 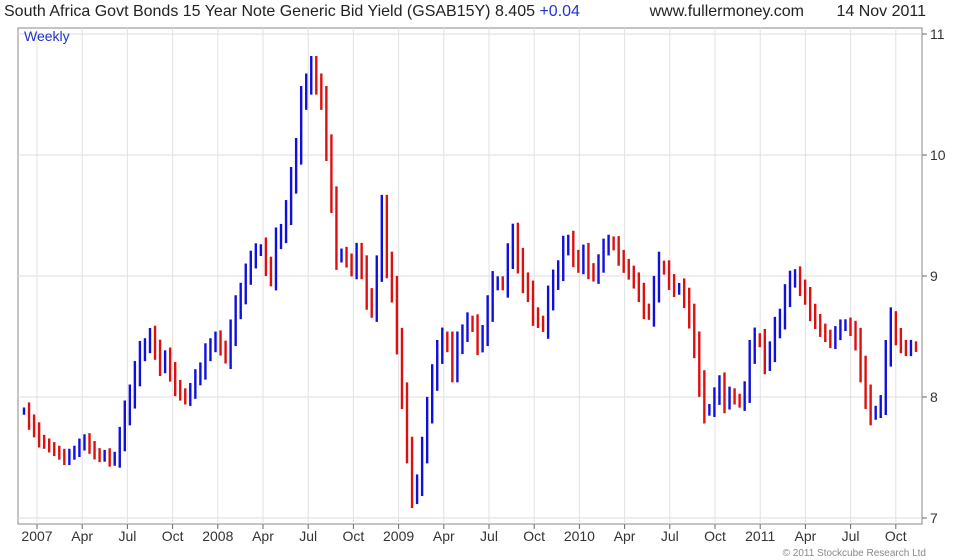 I want to click on frequency-label: Weekly, so click(x=47, y=36).